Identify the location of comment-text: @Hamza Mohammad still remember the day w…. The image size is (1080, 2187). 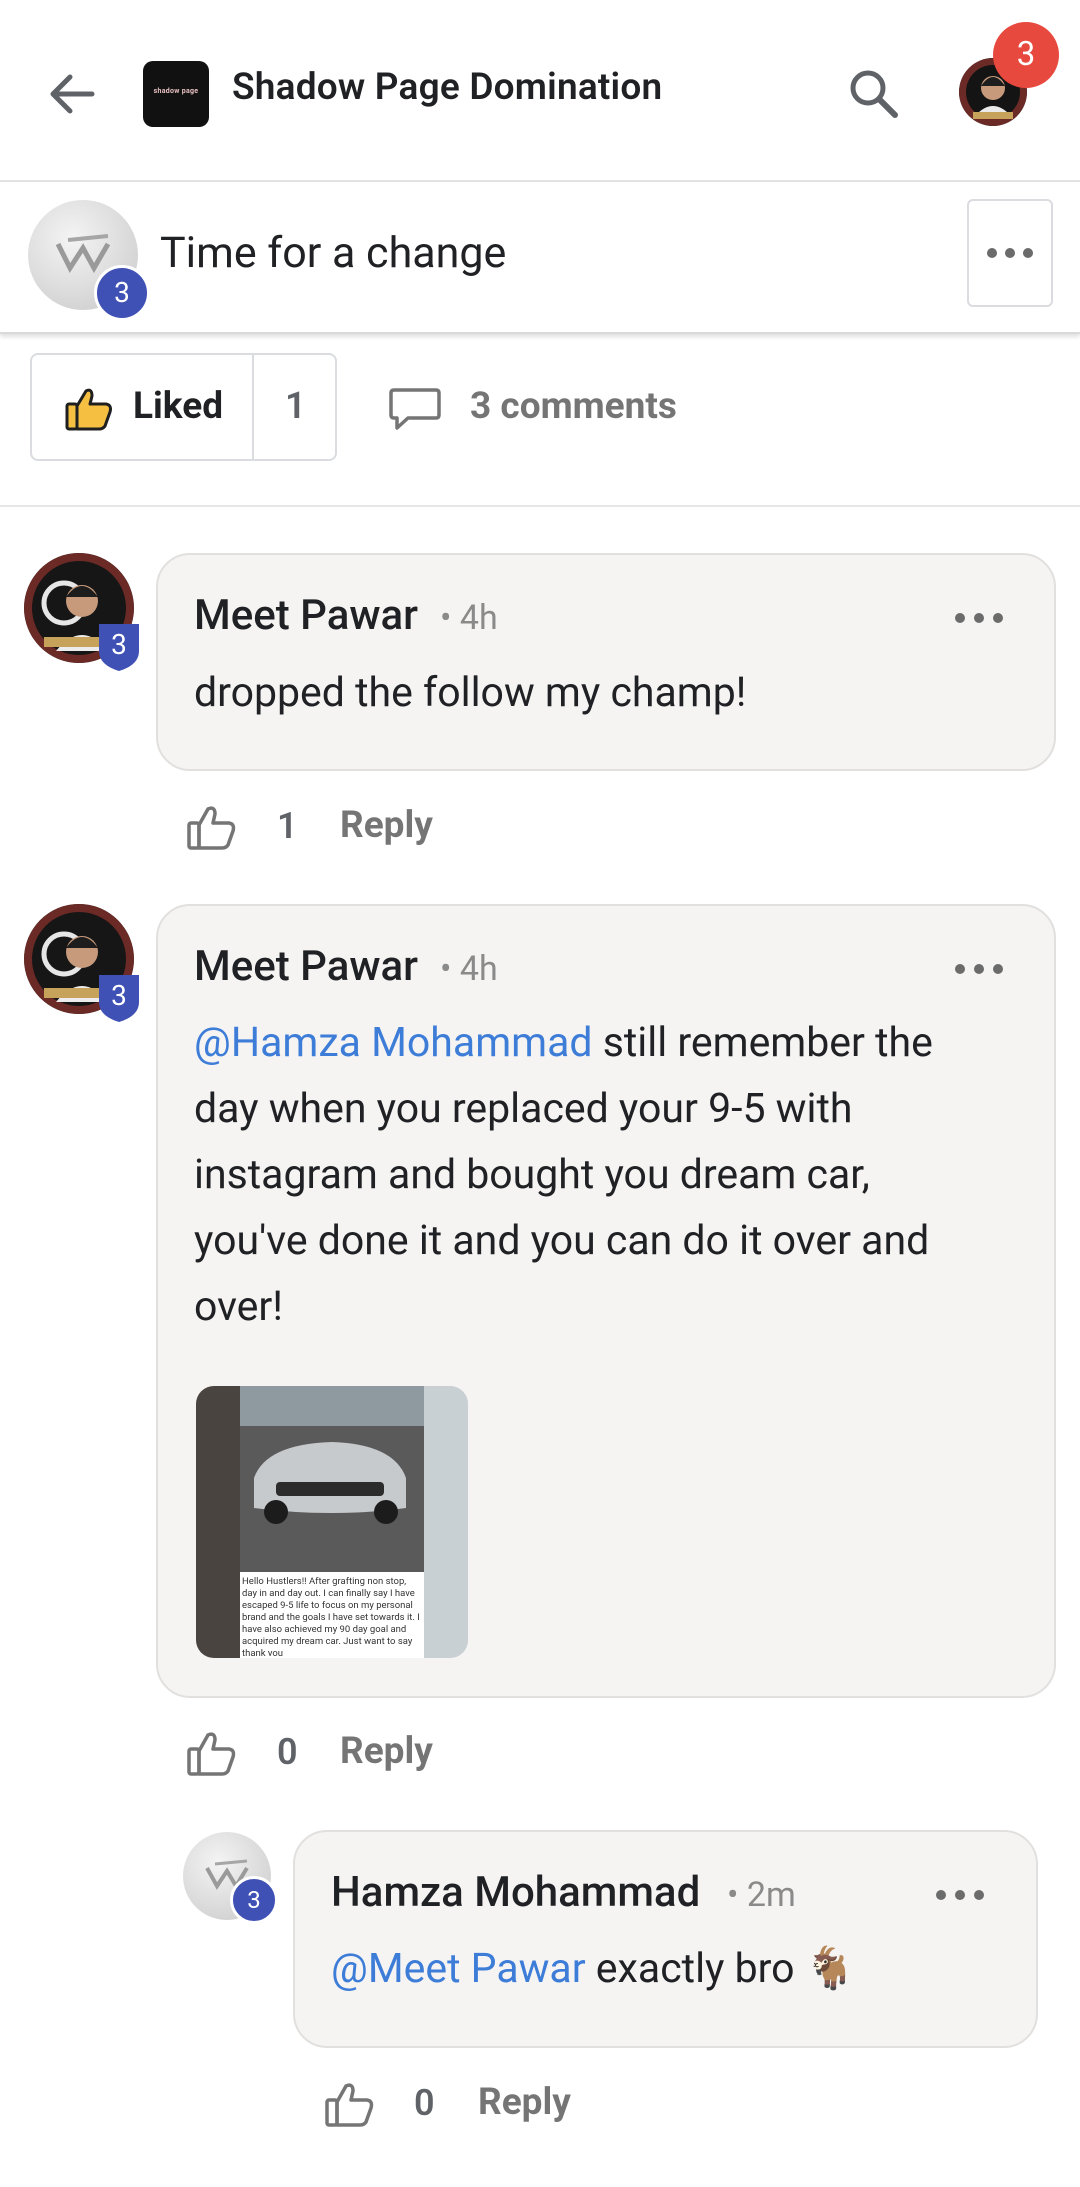
(614, 1175).